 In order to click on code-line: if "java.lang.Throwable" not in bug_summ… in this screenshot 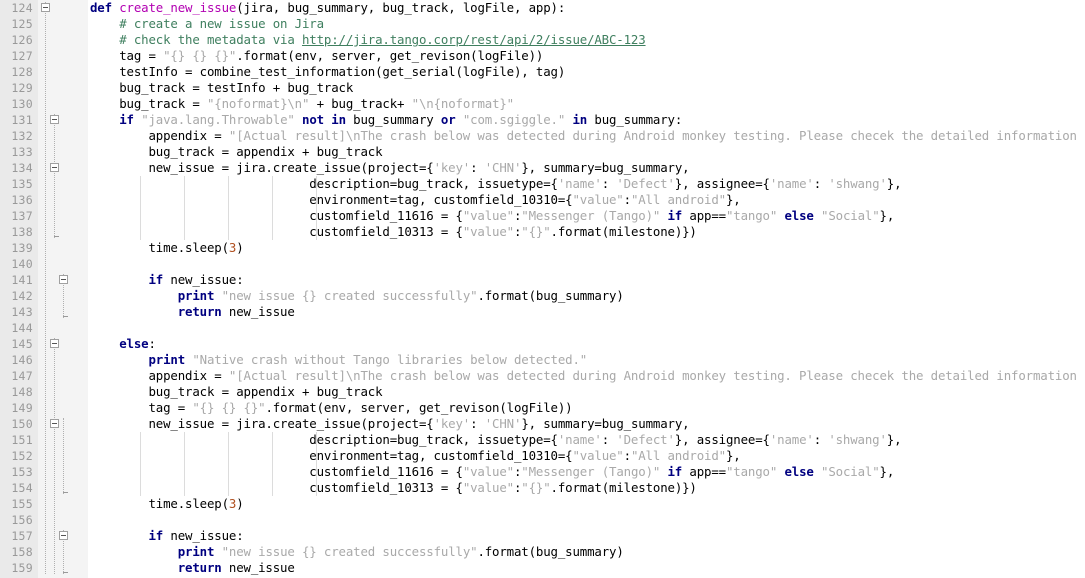, I will do `click(587, 120)`.